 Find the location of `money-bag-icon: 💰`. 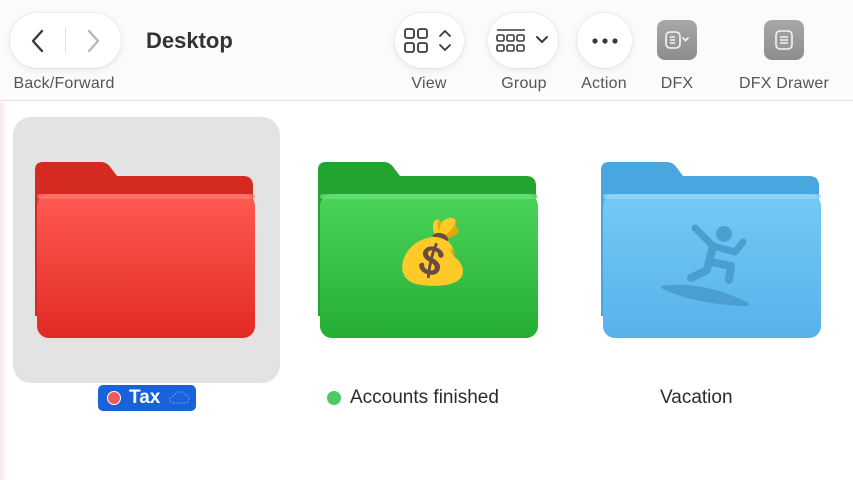

money-bag-icon: 💰 is located at coordinates (433, 252).